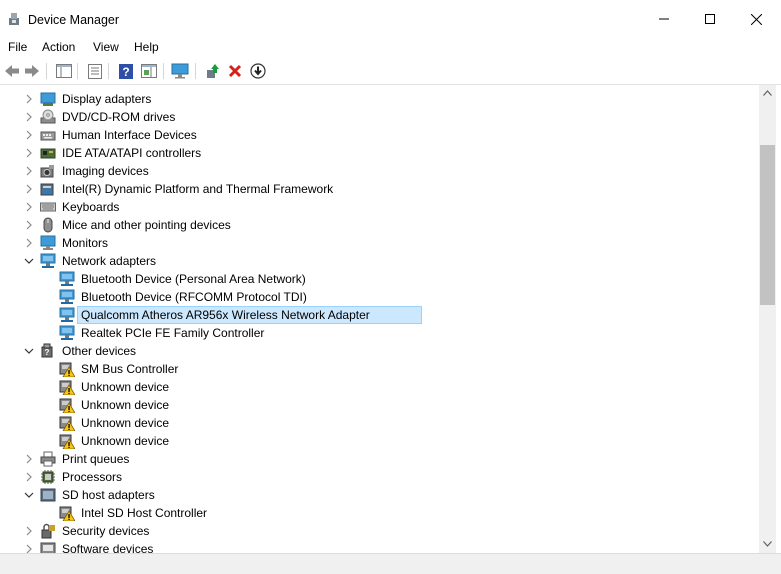 The height and width of the screenshot is (574, 781). Describe the element at coordinates (235, 71) in the screenshot. I see `uninstall-device-button` at that location.